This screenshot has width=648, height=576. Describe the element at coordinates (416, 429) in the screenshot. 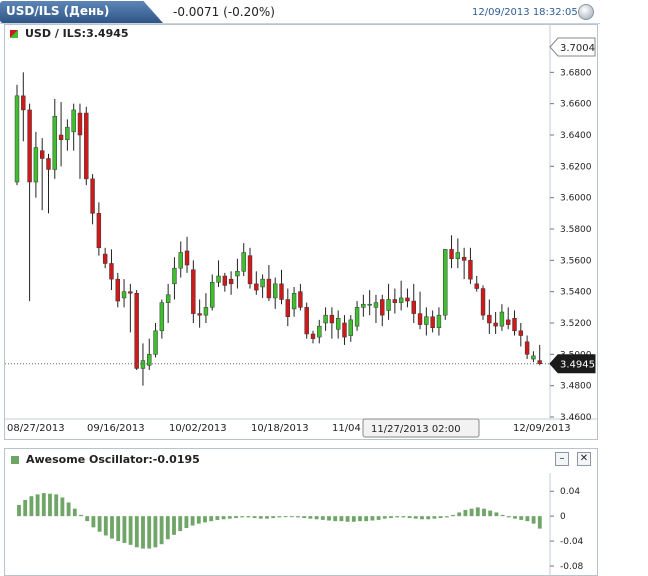

I see `crosshair-date-label: 11/27/2013 02:00` at that location.